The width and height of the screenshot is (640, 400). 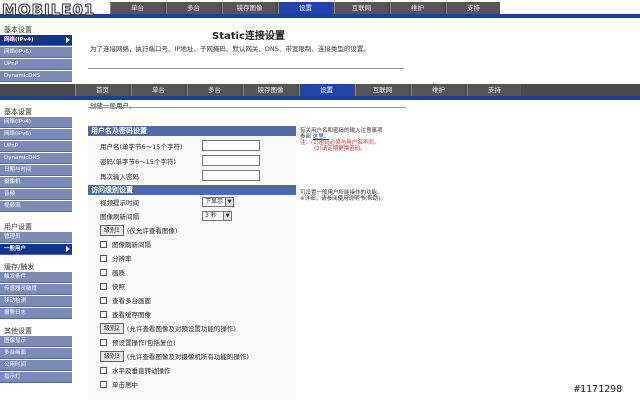 I want to click on check-label: 查看缓存图像, so click(x=131, y=315).